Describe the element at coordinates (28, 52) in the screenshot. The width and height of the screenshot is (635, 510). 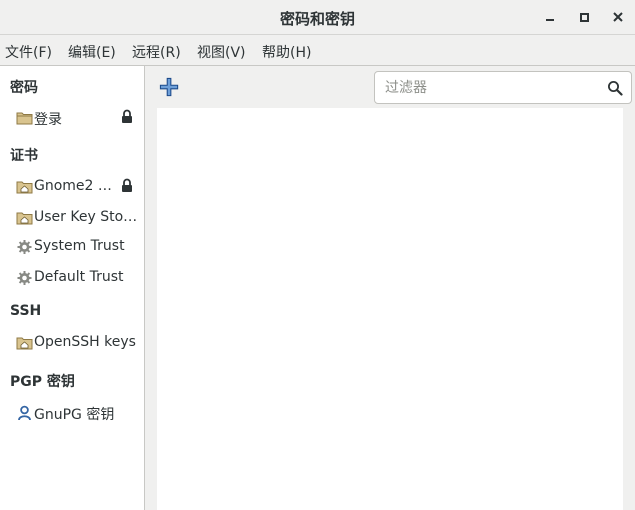
I see `menu-file: 文件(F)` at that location.